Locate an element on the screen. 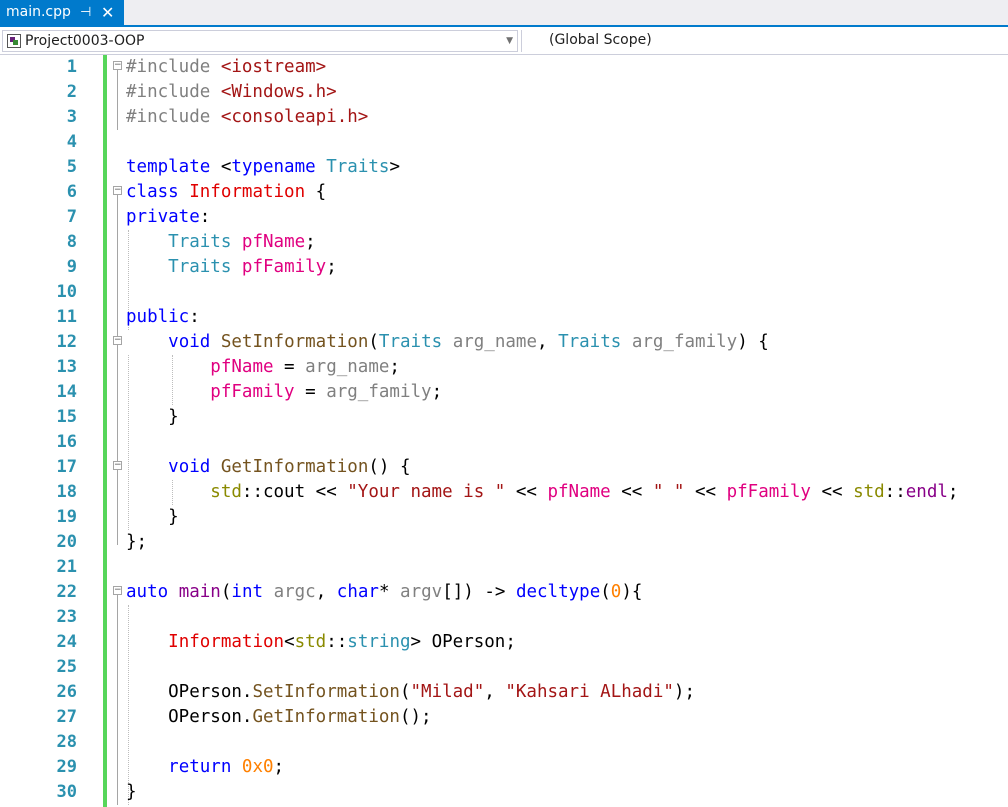  project-label: Project0003-OOP is located at coordinates (85, 41).